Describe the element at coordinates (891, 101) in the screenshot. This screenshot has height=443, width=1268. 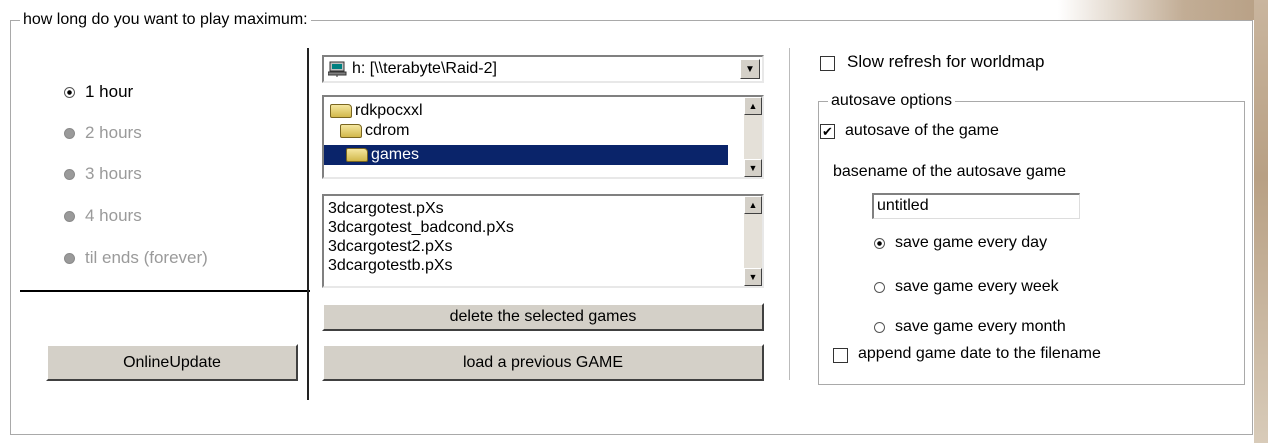
I see `autosave-title: autosave options` at that location.